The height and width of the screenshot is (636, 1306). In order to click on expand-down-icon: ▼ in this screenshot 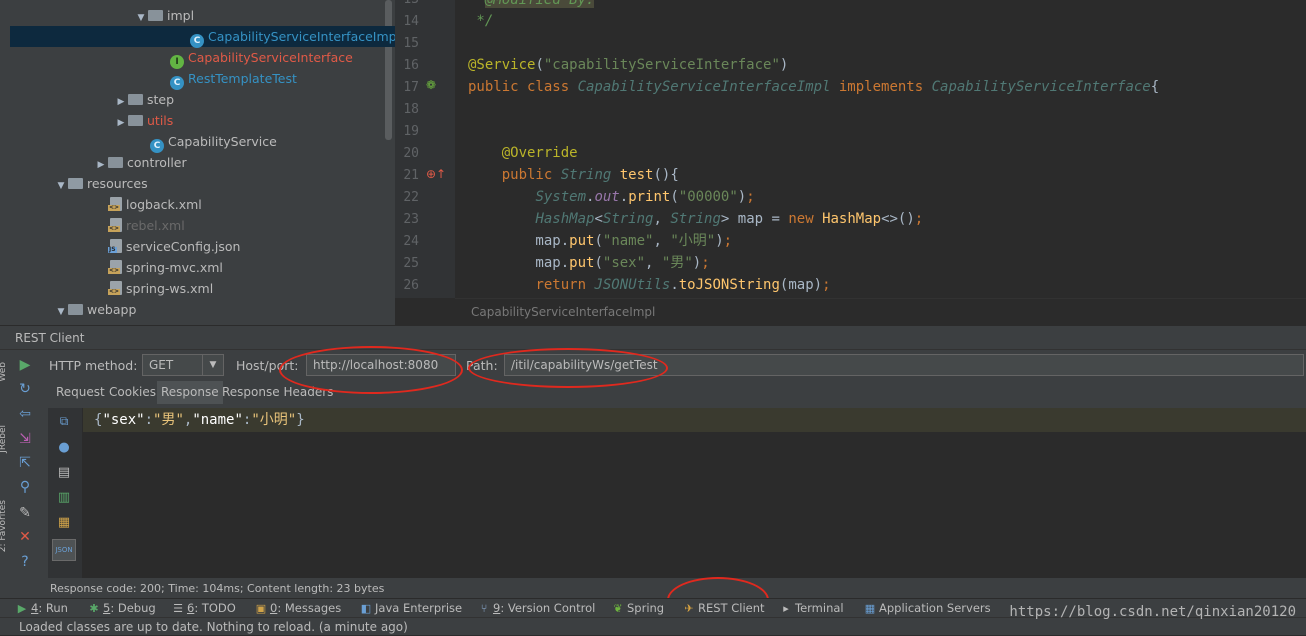, I will do `click(61, 312)`.